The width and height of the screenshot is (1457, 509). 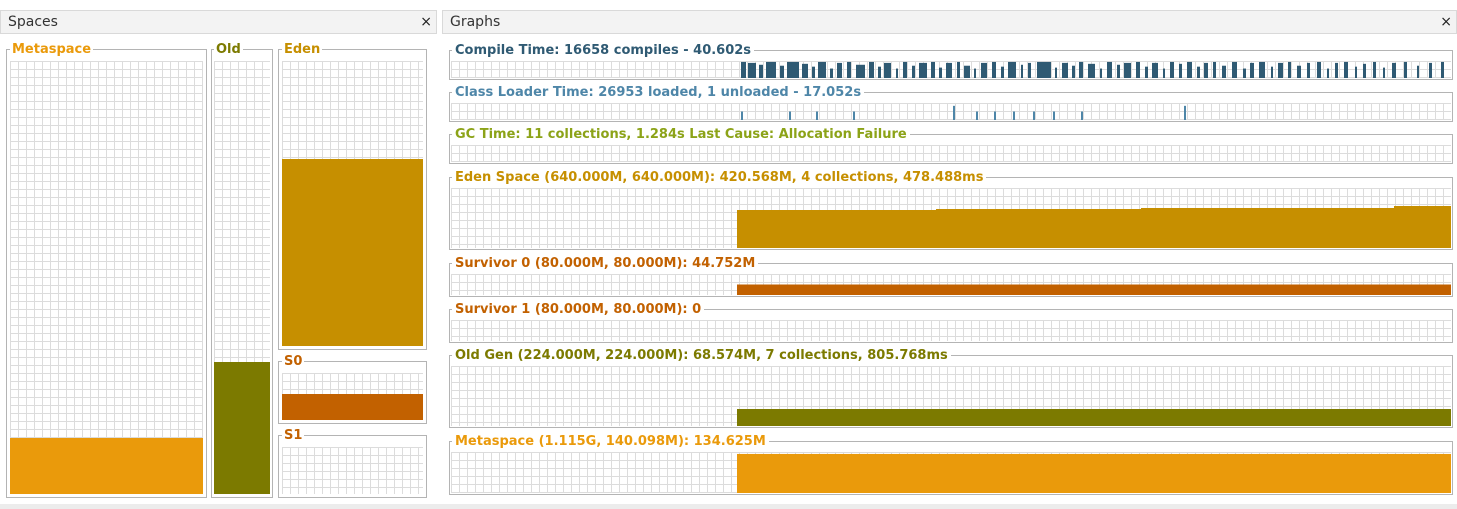 What do you see at coordinates (352, 470) in the screenshot?
I see `s1-space-plot` at bounding box center [352, 470].